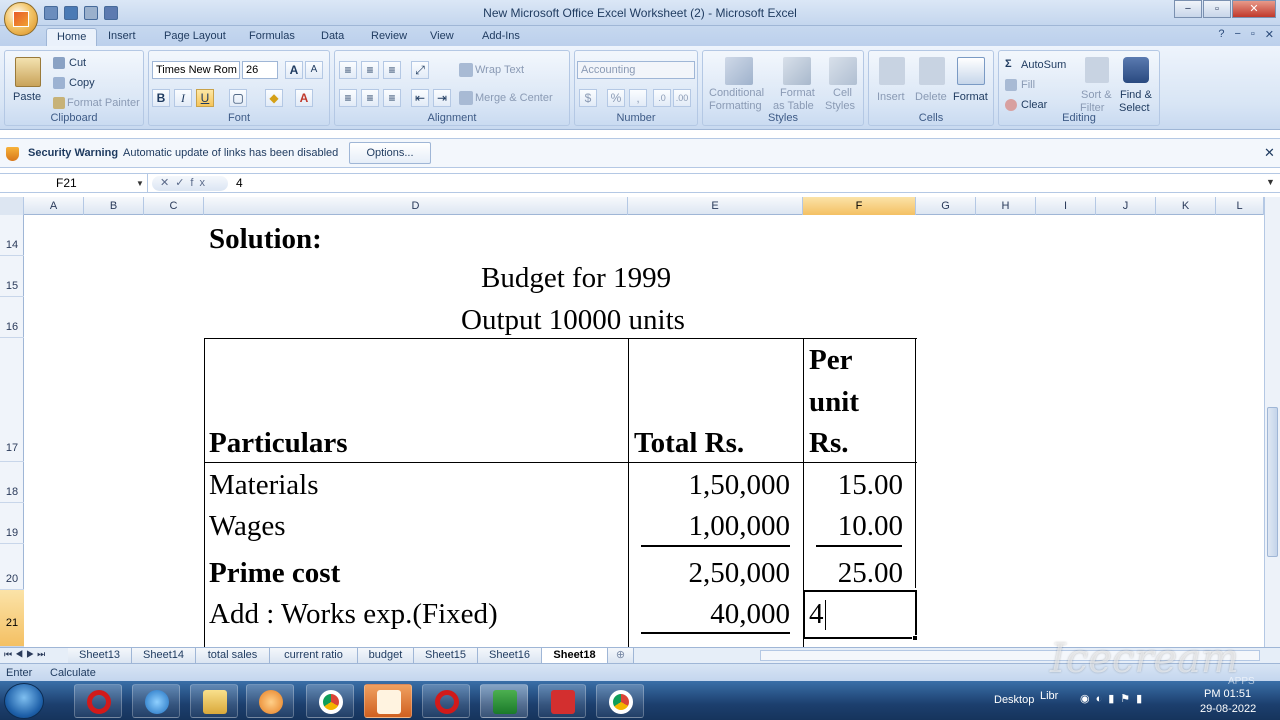  What do you see at coordinates (797, 93) in the screenshot?
I see `format-table-label: Format` at bounding box center [797, 93].